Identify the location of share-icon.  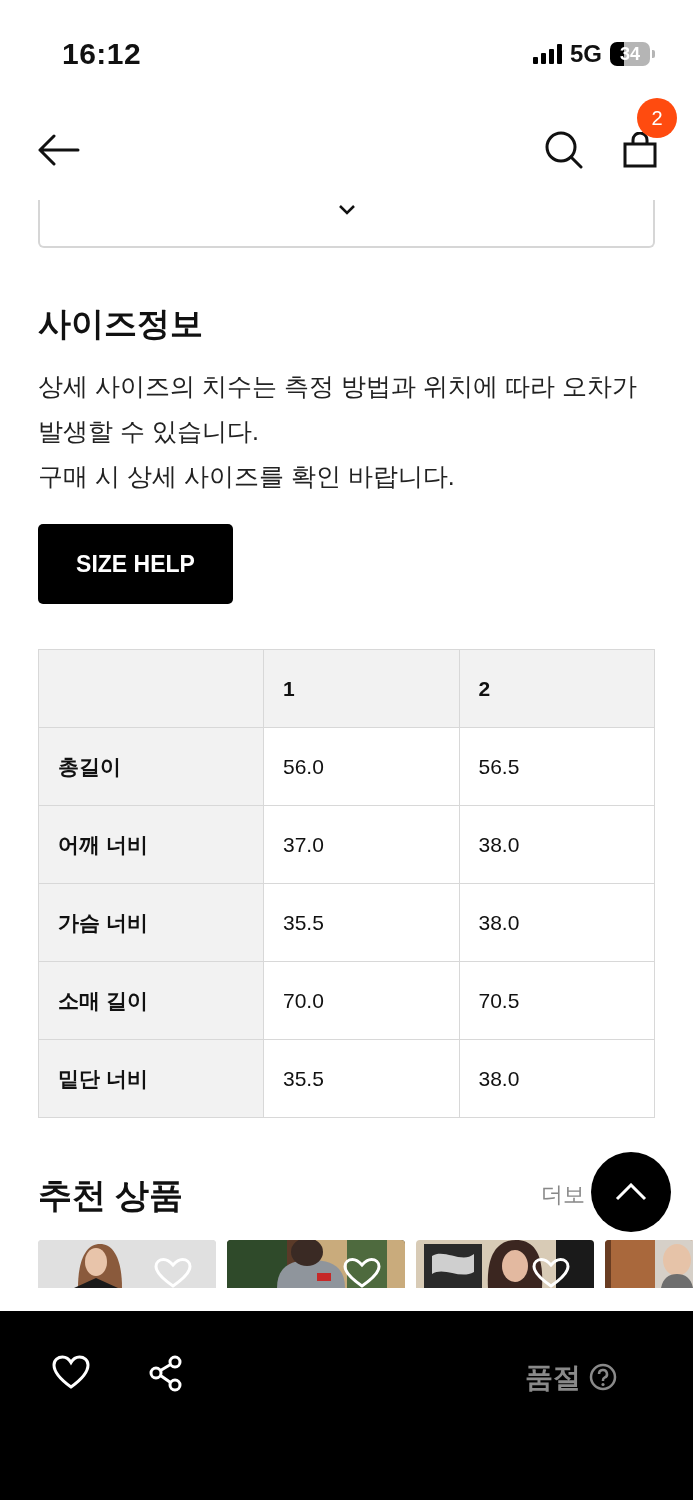
(165, 1373).